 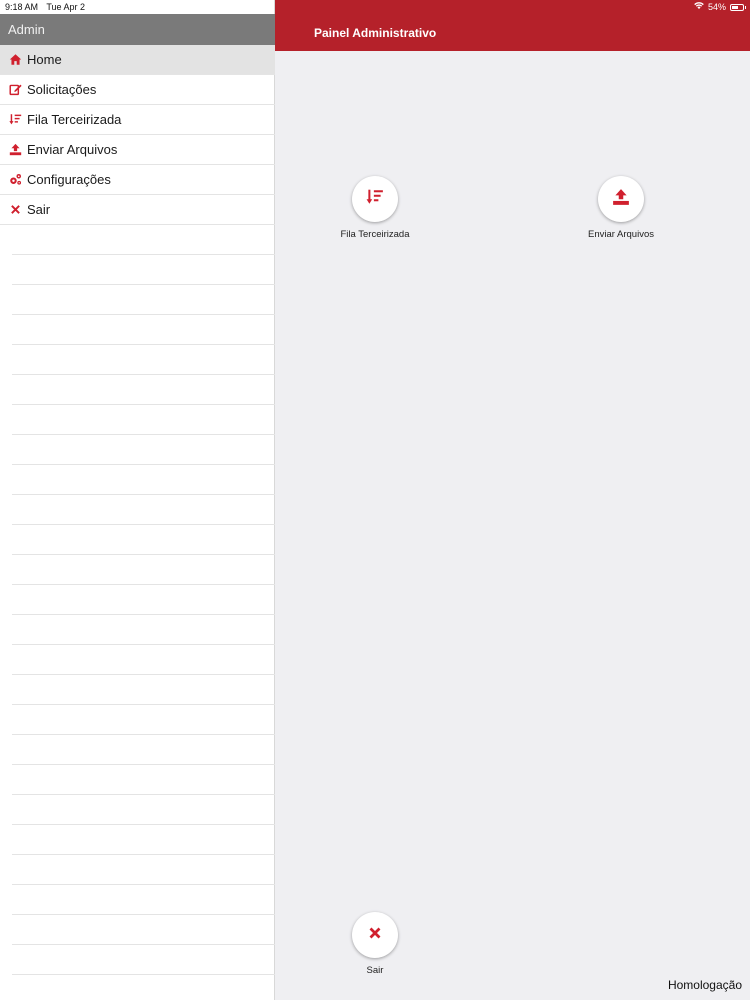 I want to click on status-right: 54%, so click(x=720, y=7).